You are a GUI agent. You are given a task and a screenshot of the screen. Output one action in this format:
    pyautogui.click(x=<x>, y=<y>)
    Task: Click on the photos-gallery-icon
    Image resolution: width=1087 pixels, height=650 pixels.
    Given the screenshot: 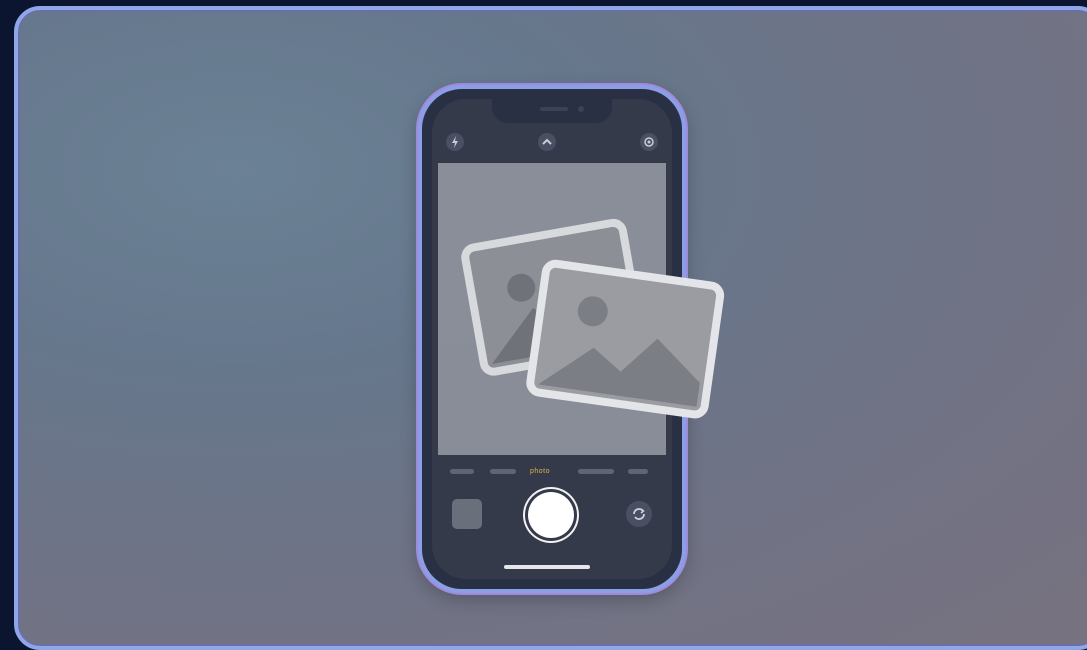 What is the action you would take?
    pyautogui.click(x=593, y=318)
    